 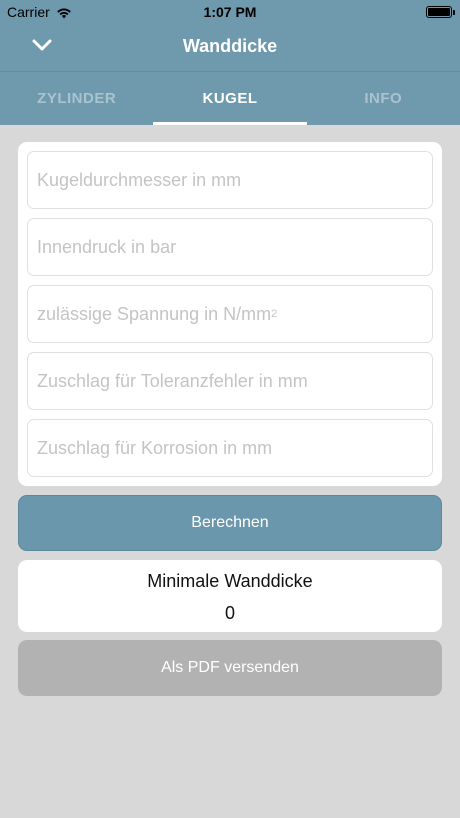 What do you see at coordinates (230, 596) in the screenshot?
I see `result-card: Minimale Wanddicke 0` at bounding box center [230, 596].